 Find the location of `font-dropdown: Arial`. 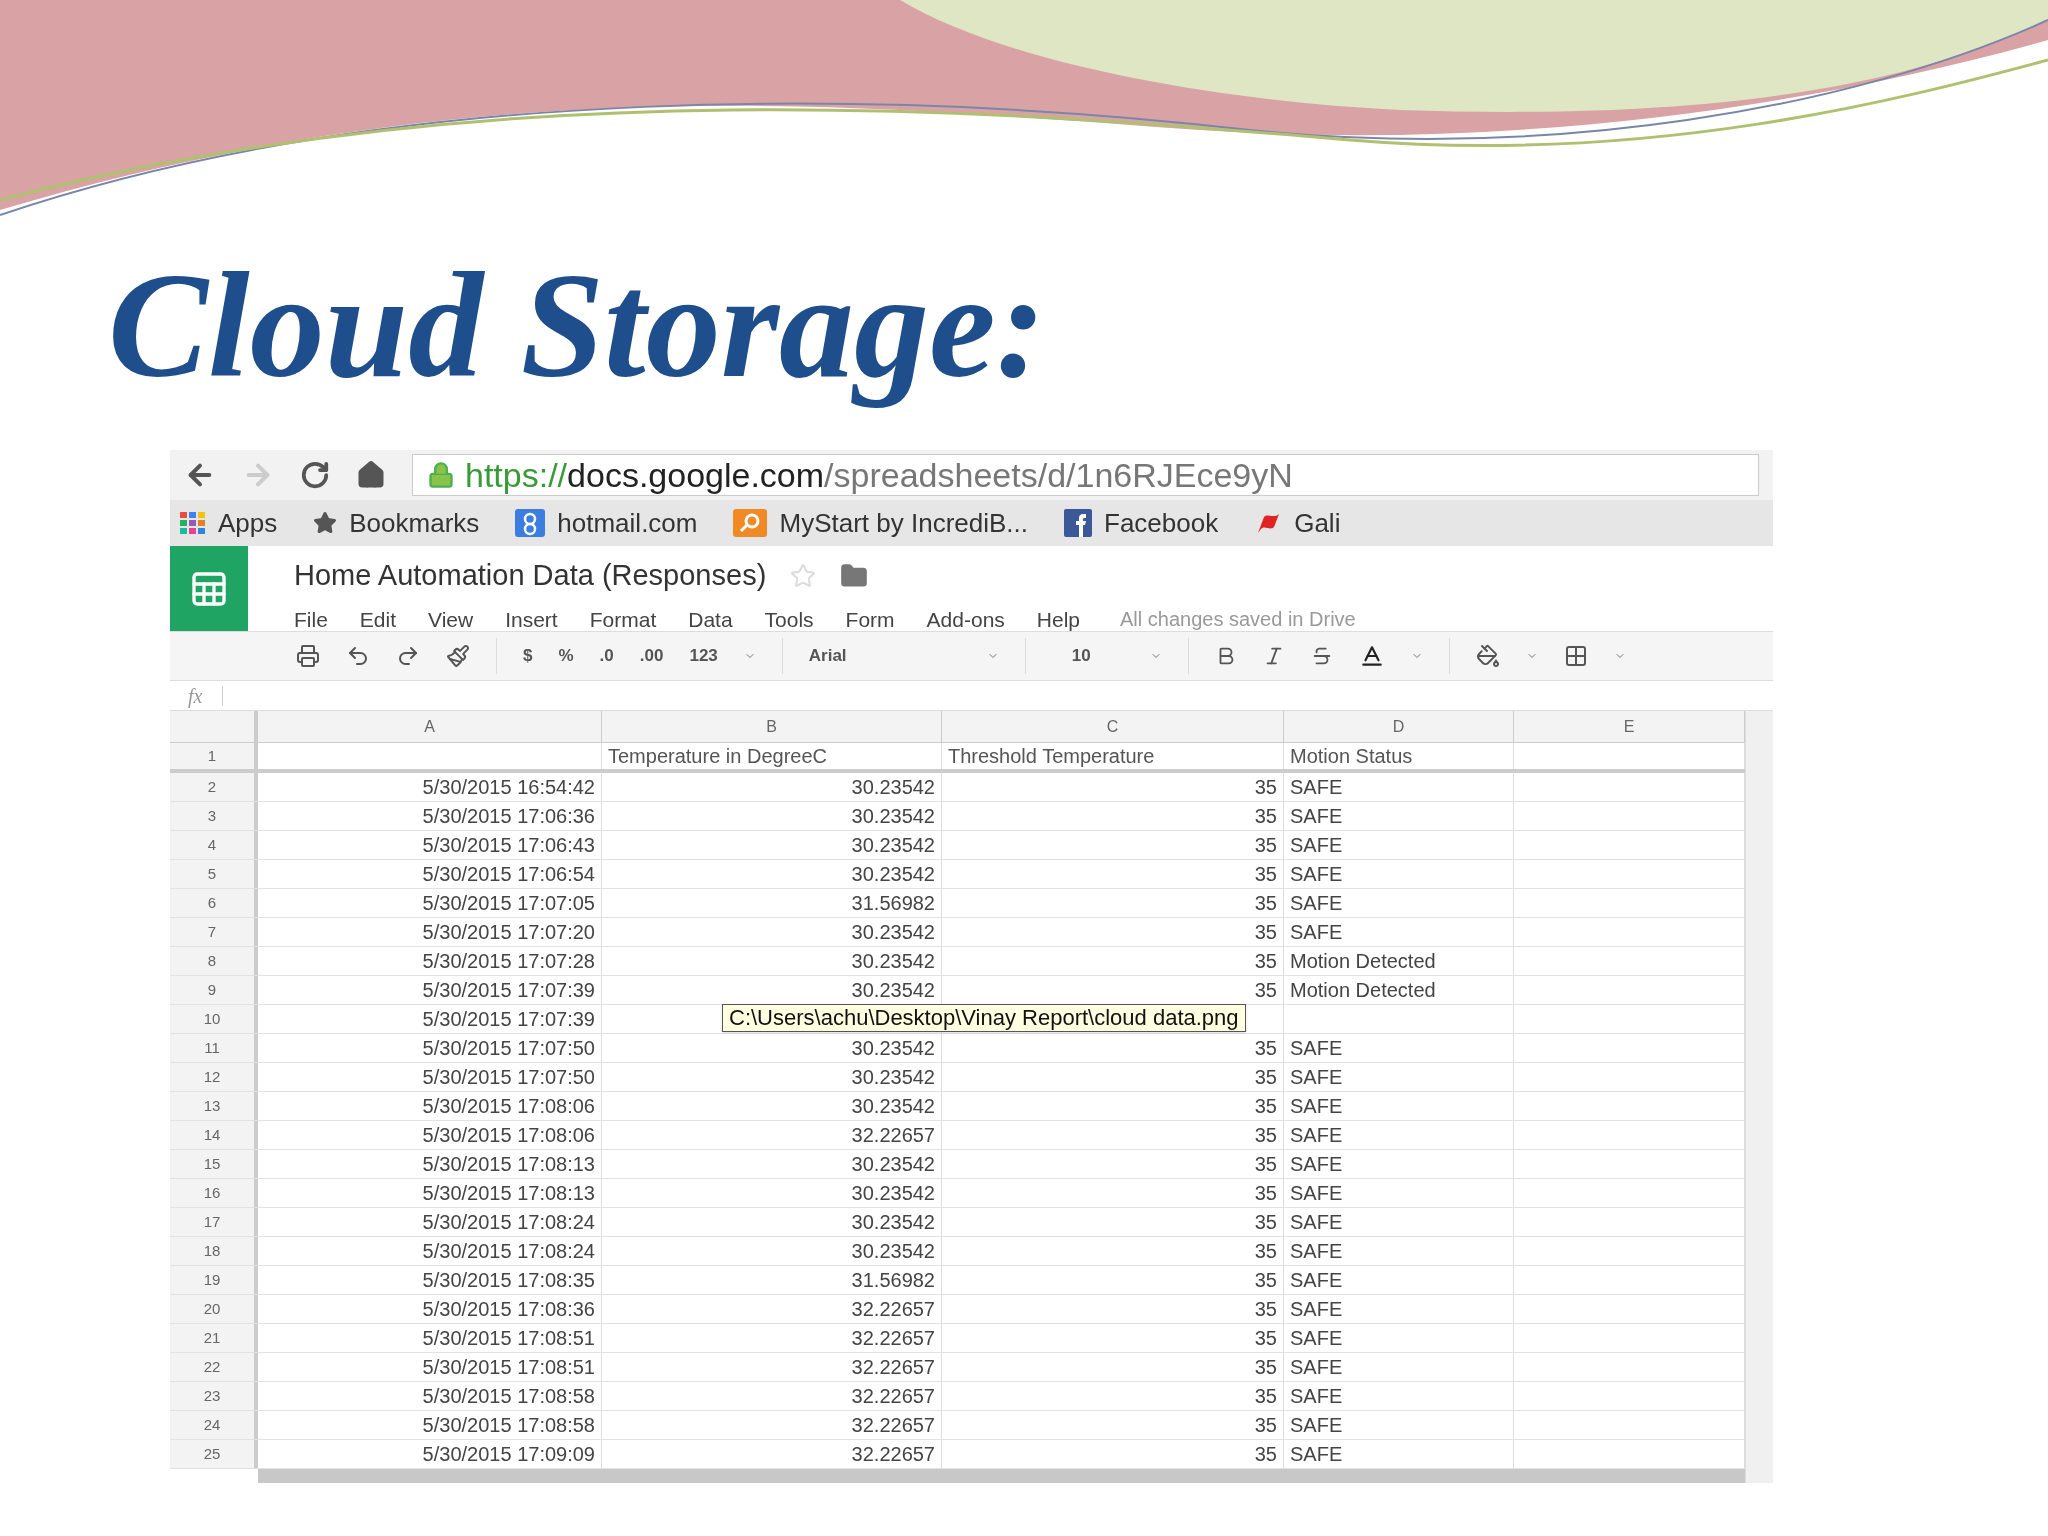

font-dropdown: Arial is located at coordinates (903, 656).